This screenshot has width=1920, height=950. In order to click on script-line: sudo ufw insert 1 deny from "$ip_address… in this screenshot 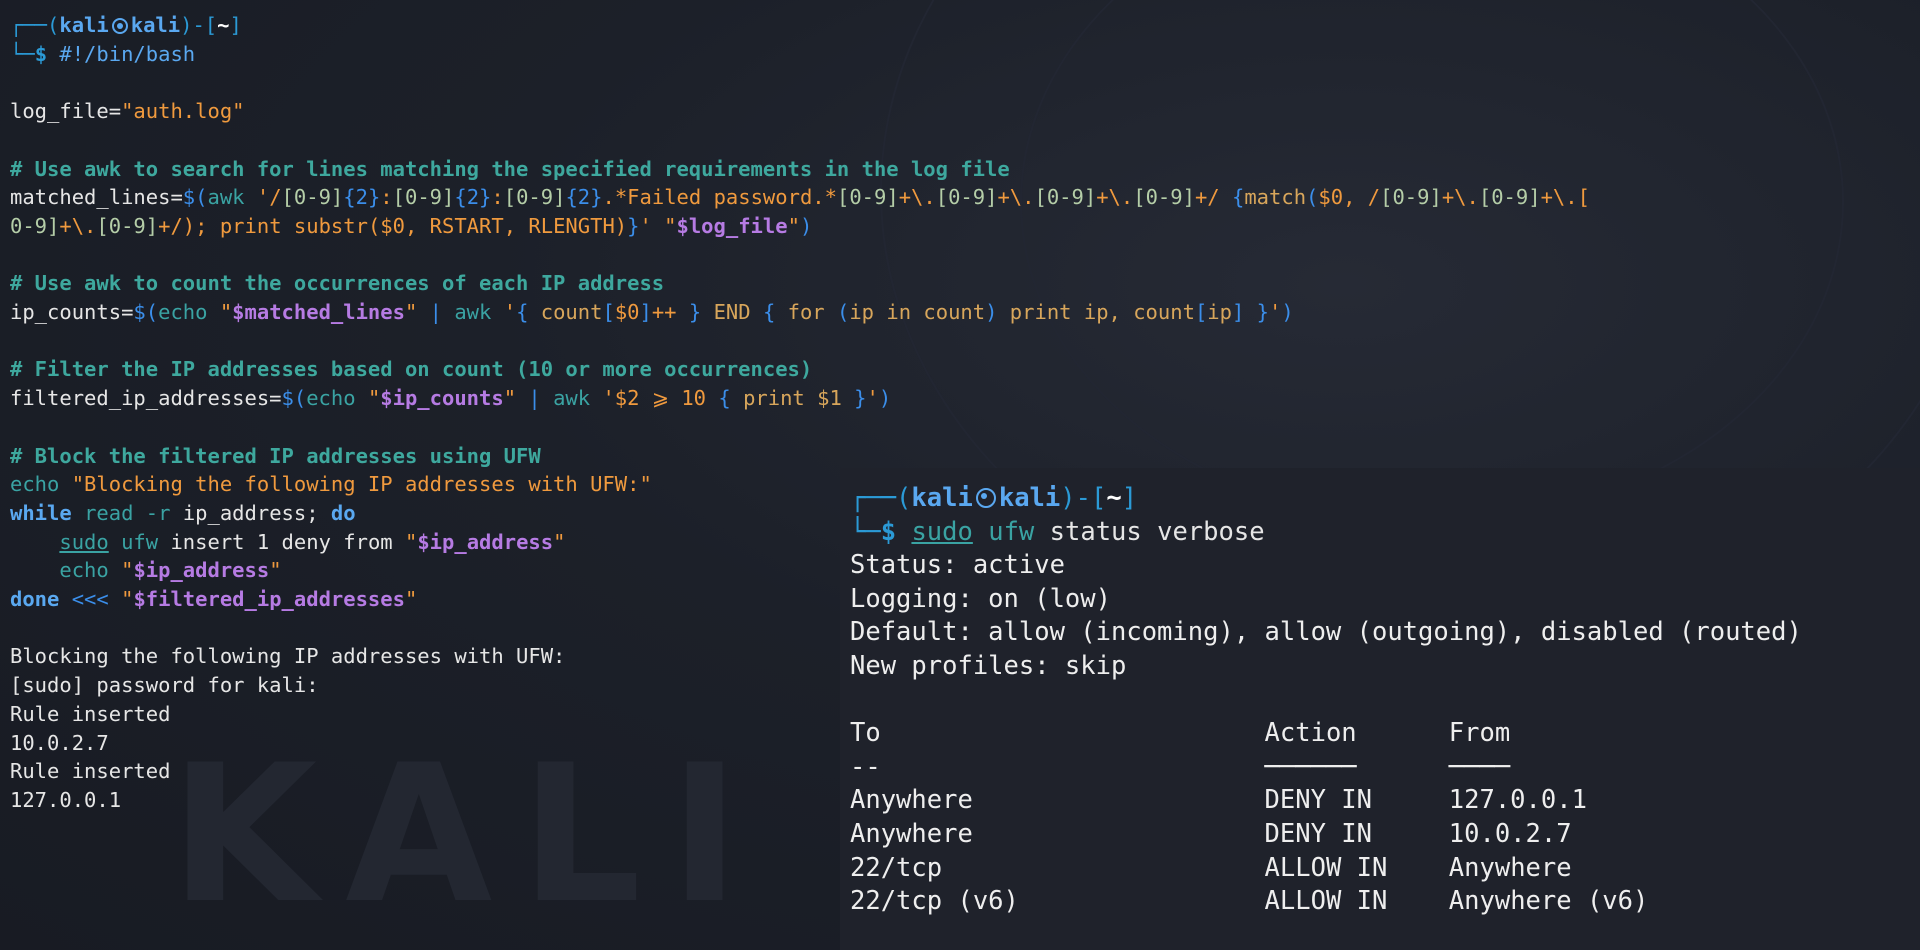, I will do `click(312, 541)`.